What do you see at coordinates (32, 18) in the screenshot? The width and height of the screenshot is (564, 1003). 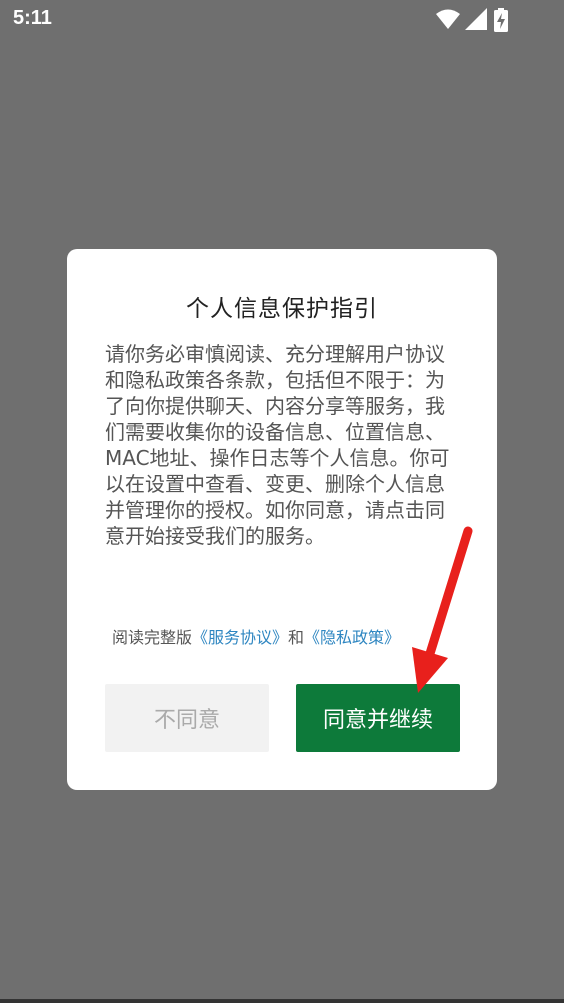 I see `status-time: 5:11` at bounding box center [32, 18].